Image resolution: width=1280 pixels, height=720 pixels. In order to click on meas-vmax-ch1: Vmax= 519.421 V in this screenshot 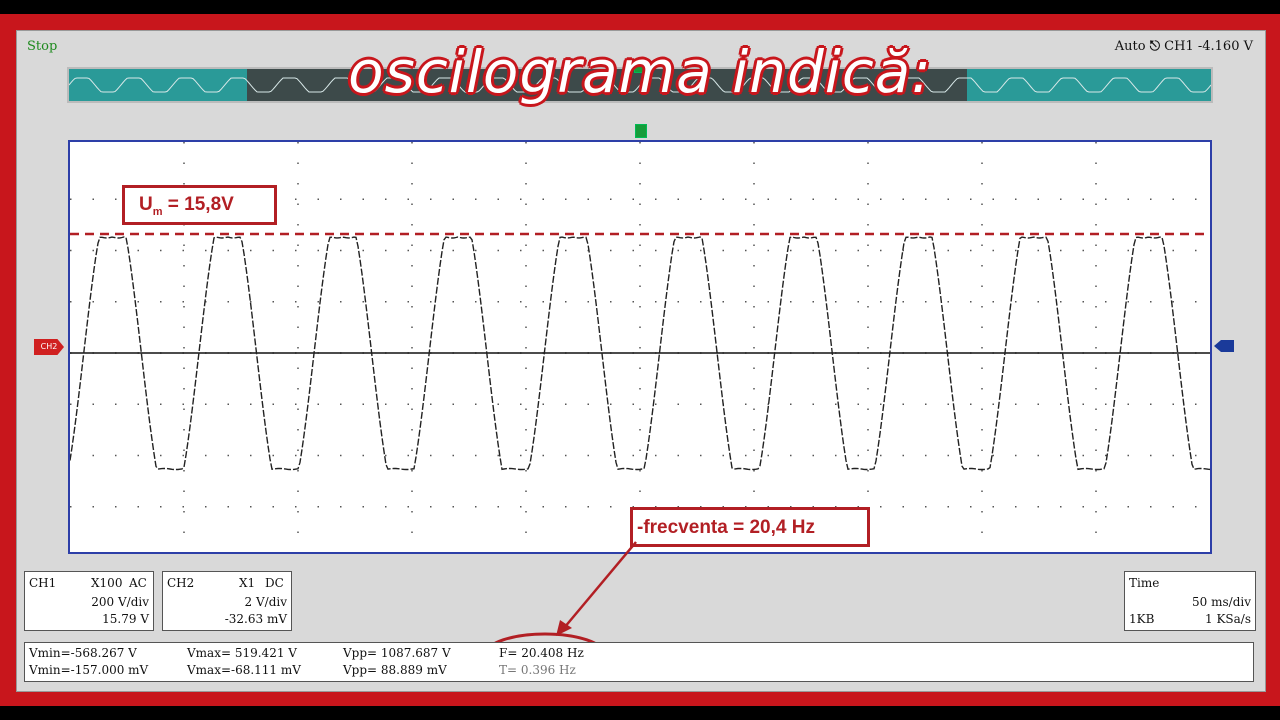, I will do `click(242, 653)`.